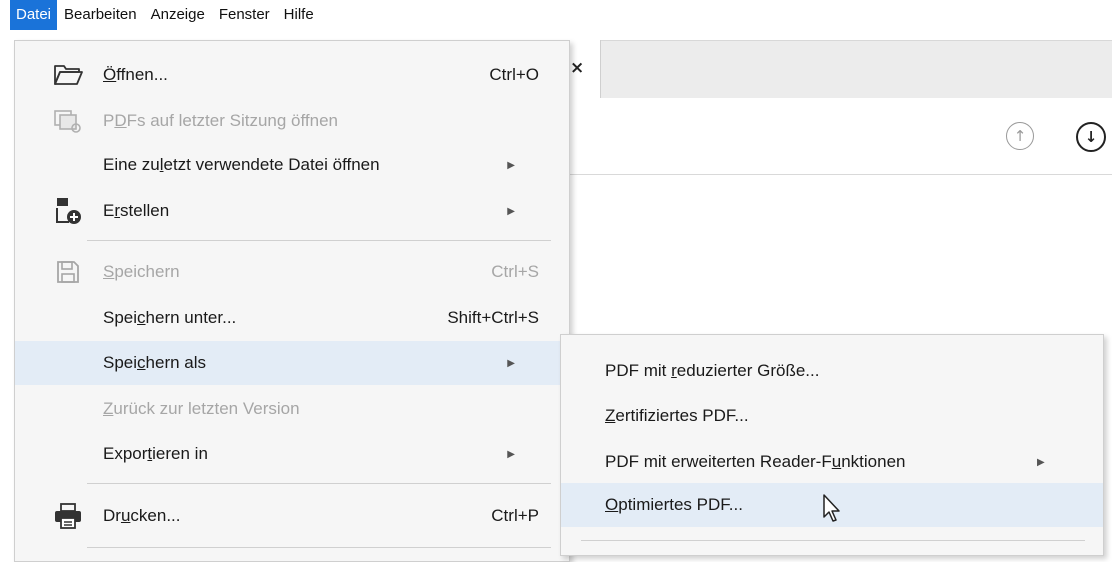 This screenshot has width=1112, height=562. Describe the element at coordinates (141, 271) in the screenshot. I see `menu-item-label: Speichern` at that location.